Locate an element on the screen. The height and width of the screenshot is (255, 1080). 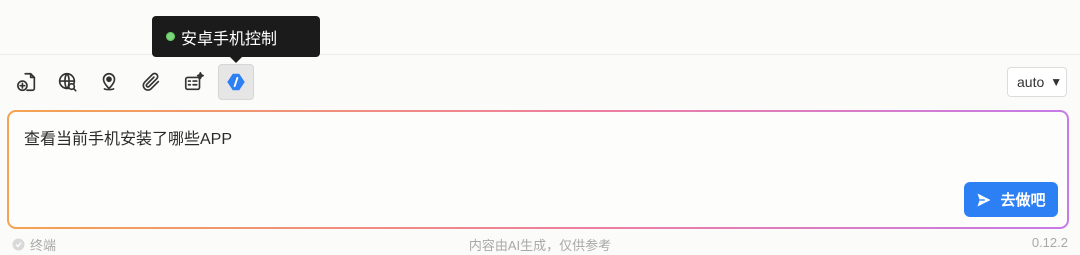
send-button: 去做吧 is located at coordinates (1011, 199).